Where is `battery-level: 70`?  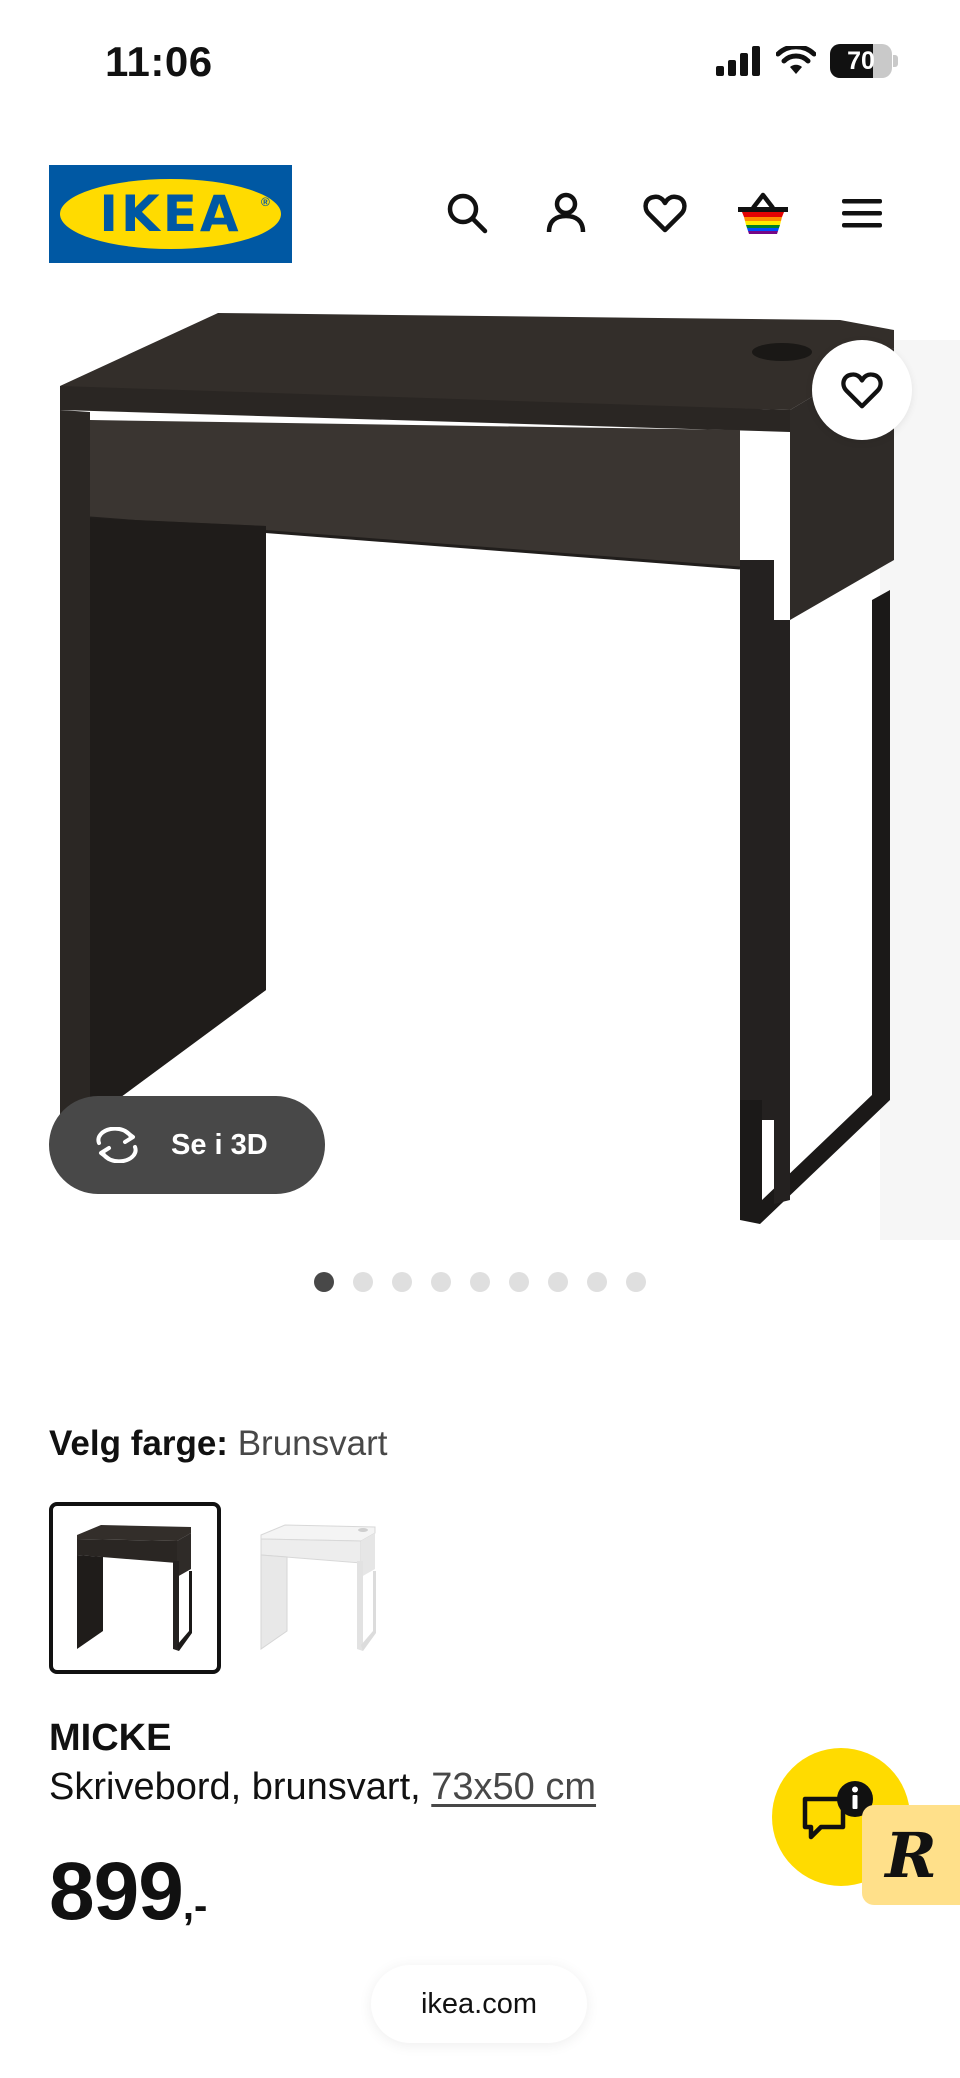 battery-level: 70 is located at coordinates (861, 61).